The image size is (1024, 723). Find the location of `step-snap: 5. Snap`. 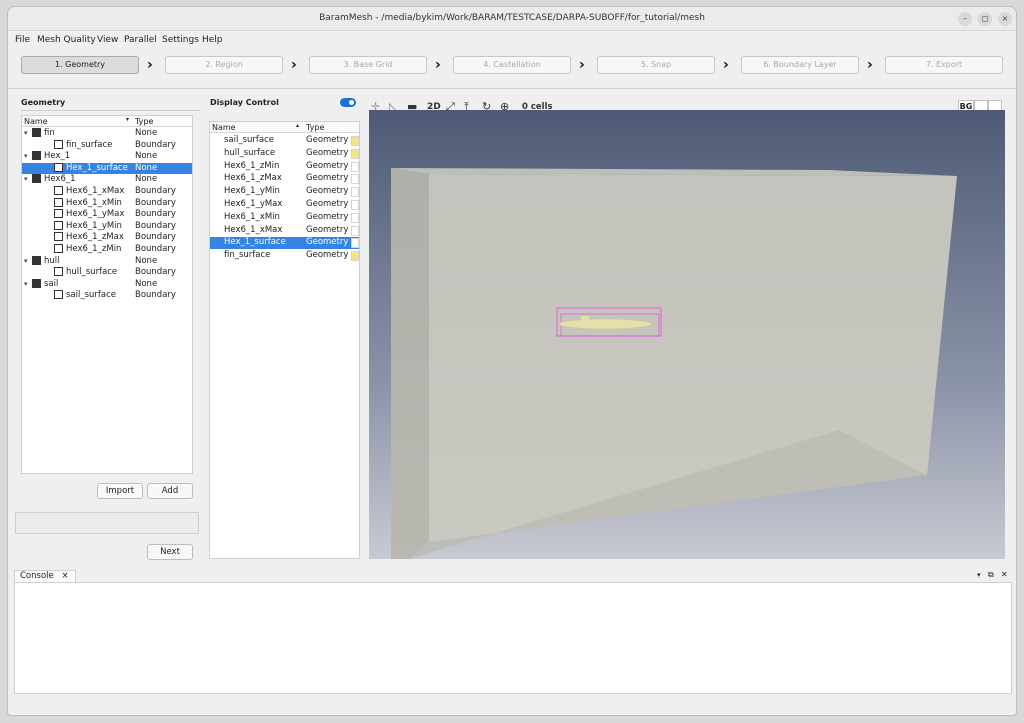

step-snap: 5. Snap is located at coordinates (656, 65).